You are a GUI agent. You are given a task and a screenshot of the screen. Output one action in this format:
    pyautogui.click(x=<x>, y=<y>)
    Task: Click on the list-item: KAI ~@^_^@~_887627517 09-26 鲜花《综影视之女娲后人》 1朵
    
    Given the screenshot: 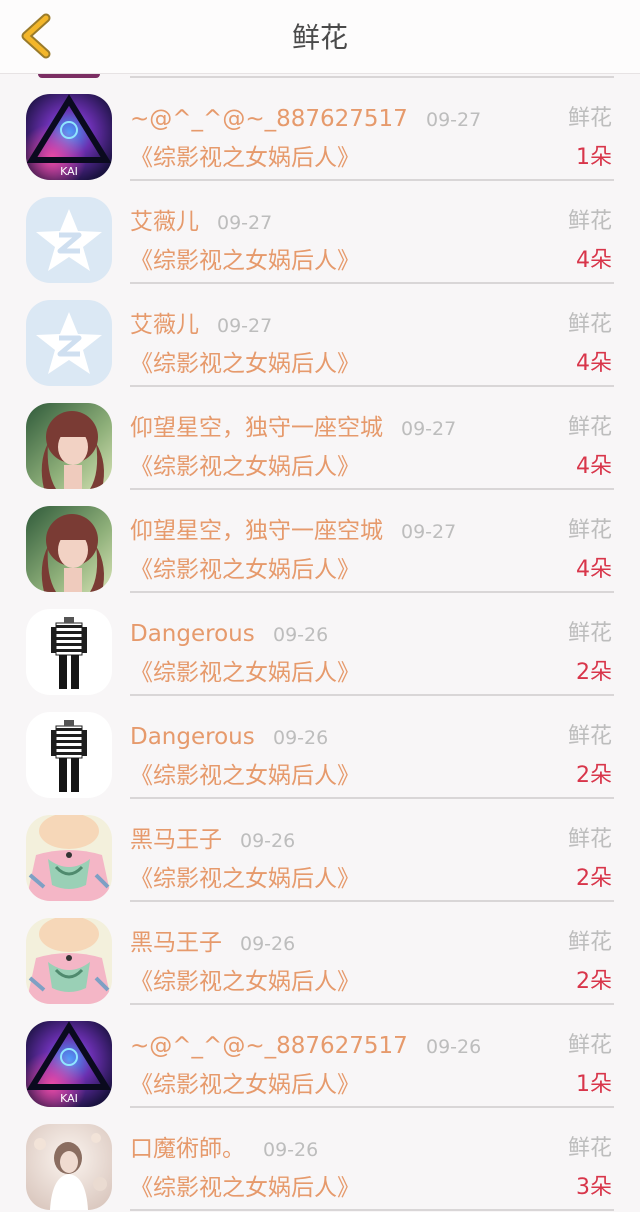 What is the action you would take?
    pyautogui.click(x=320, y=1054)
    